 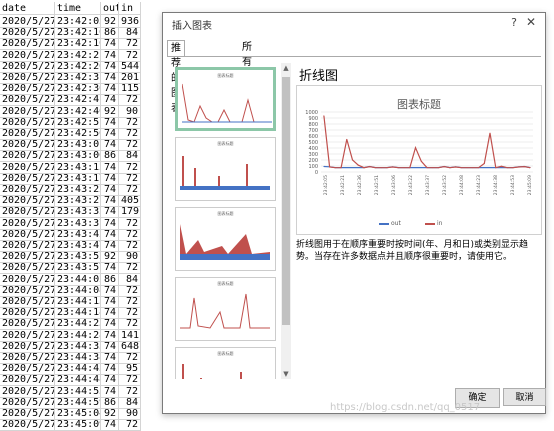 I want to click on thumb-bar-chart-icon, so click(x=212, y=371).